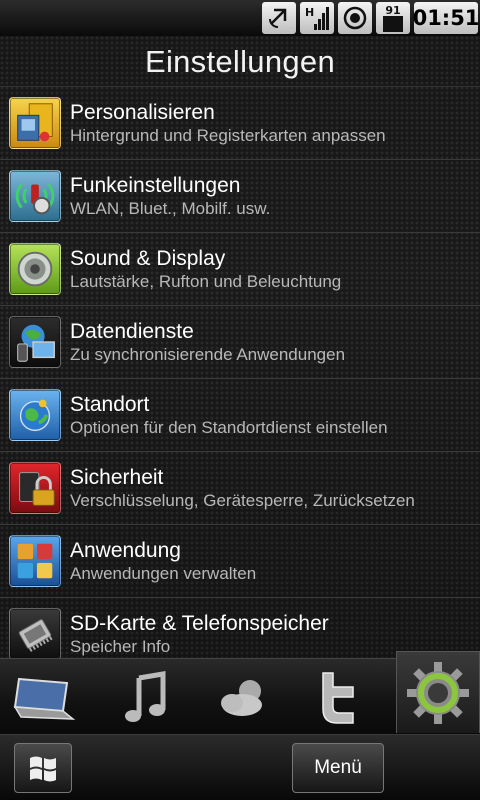  I want to click on battery-icon: 91, so click(393, 18).